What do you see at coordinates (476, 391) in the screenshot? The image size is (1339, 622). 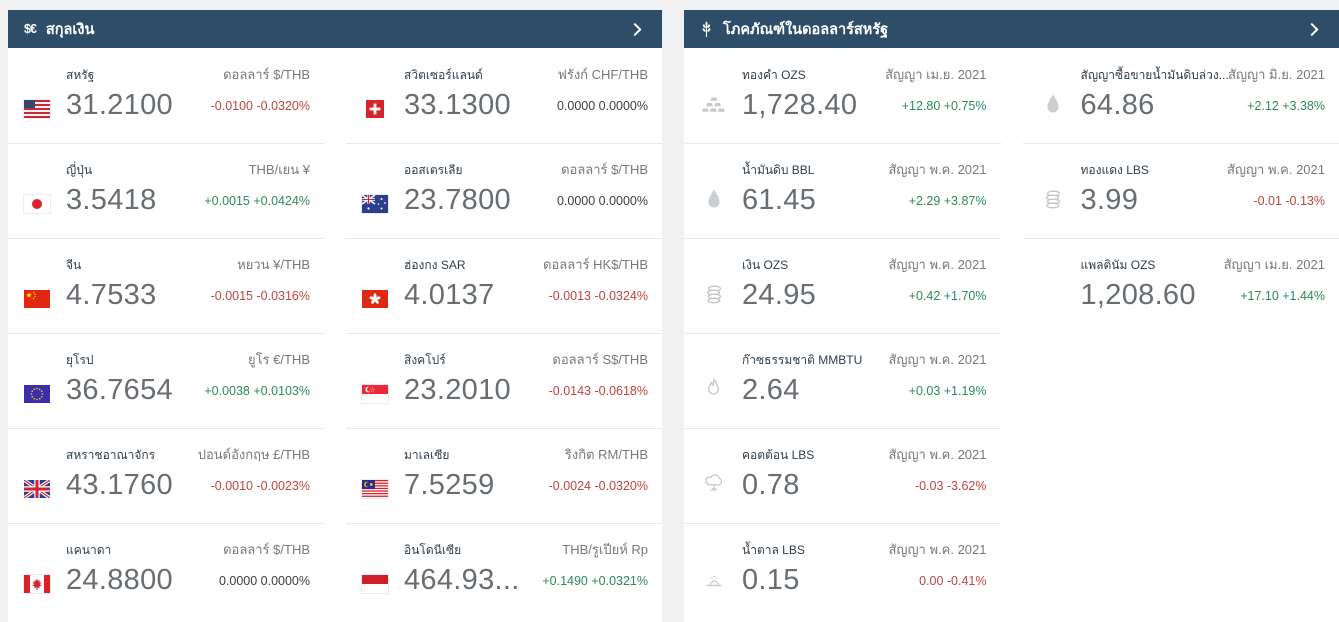 I see `quote-value: 23.2010` at bounding box center [476, 391].